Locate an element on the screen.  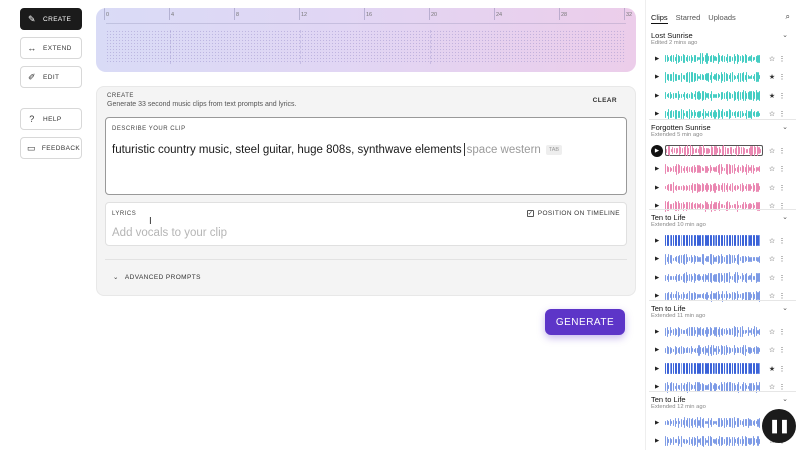
generate-button: GENERATE is located at coordinates (585, 322).